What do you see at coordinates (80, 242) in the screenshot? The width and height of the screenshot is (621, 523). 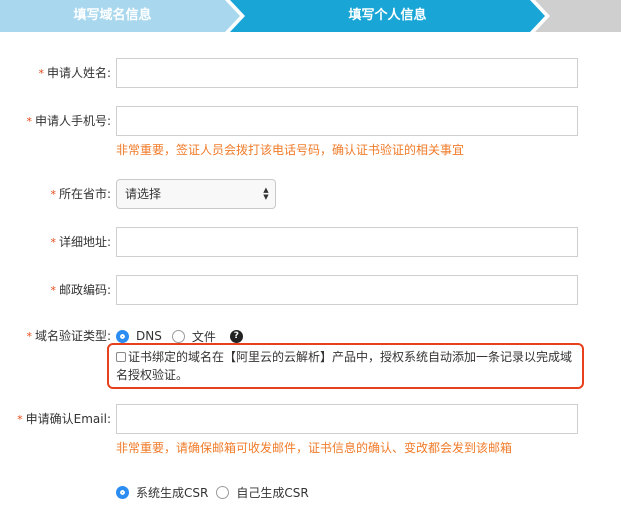 I see `address-label: * 详细地址:` at bounding box center [80, 242].